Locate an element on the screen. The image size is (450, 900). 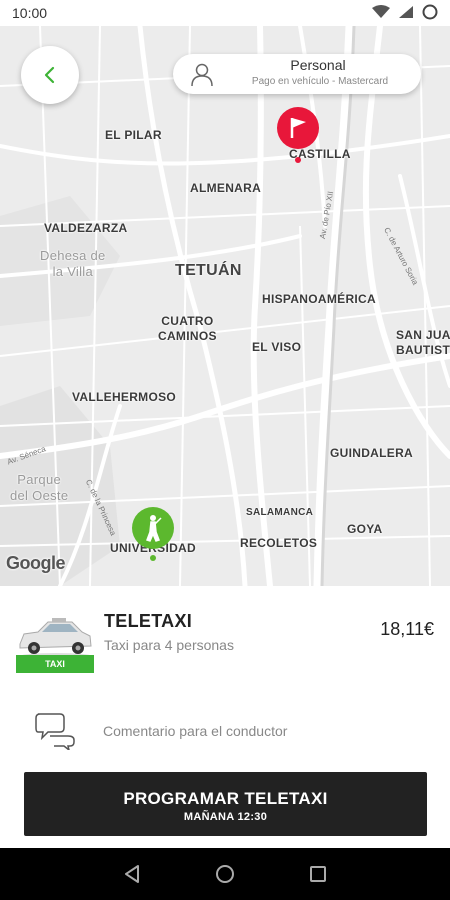
map-label-parque-oeste: Parque del Oeste is located at coordinates (39, 488).